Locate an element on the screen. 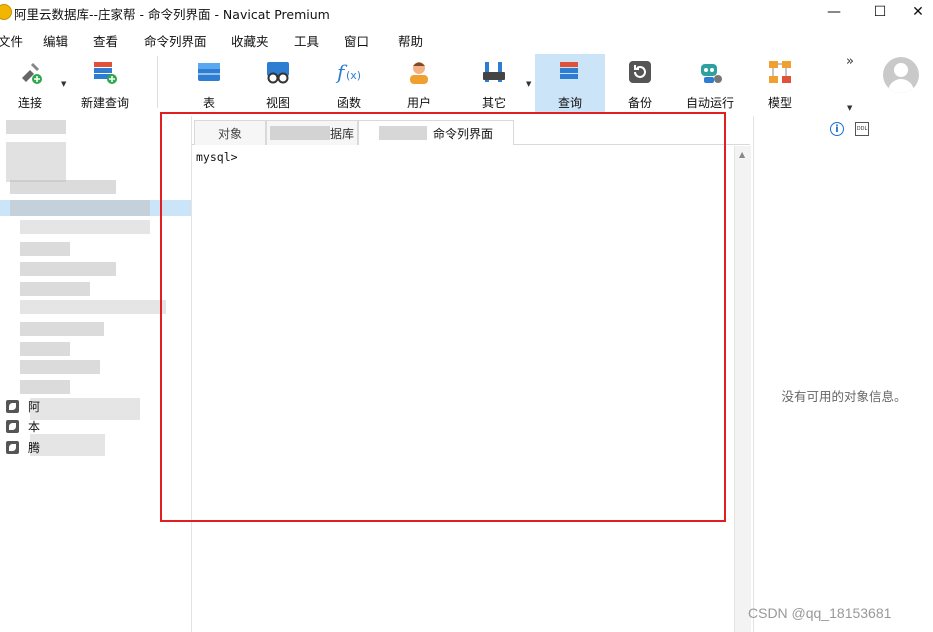 This screenshot has height=632, width=933. query-button: 查询 is located at coordinates (570, 83).